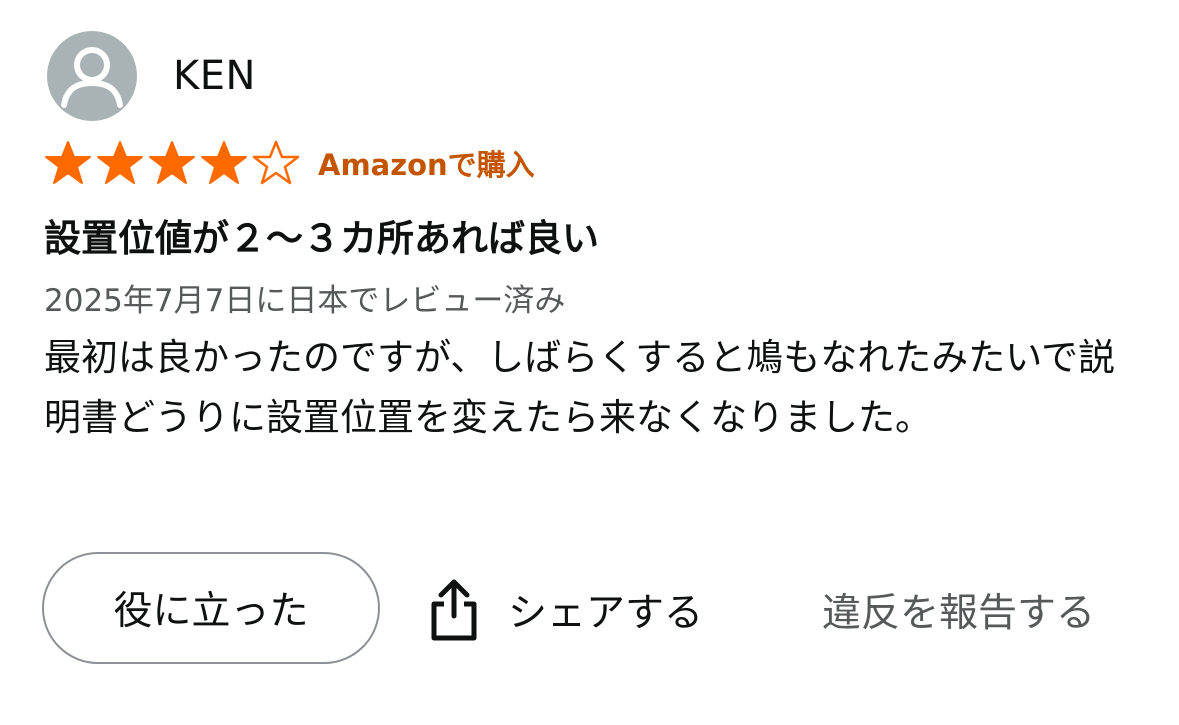 This screenshot has height=725, width=1179. What do you see at coordinates (151, 76) in the screenshot?
I see `reviewer-profile: KEN` at bounding box center [151, 76].